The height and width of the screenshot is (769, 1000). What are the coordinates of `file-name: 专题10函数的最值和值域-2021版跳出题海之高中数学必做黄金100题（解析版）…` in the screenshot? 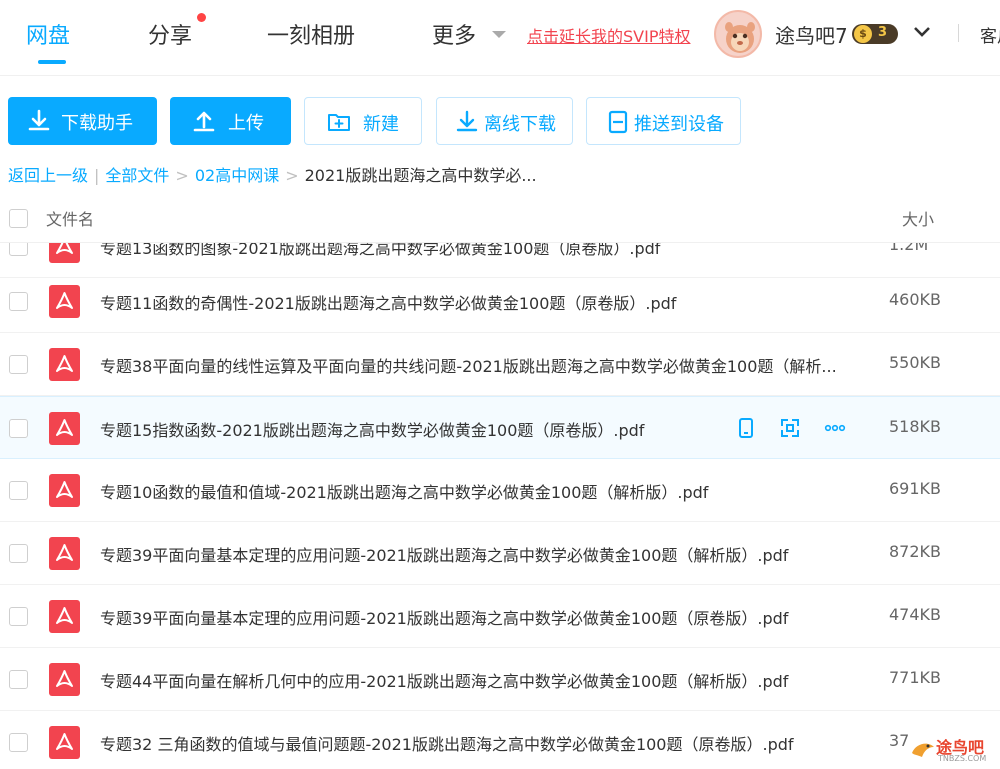 It's located at (480, 491).